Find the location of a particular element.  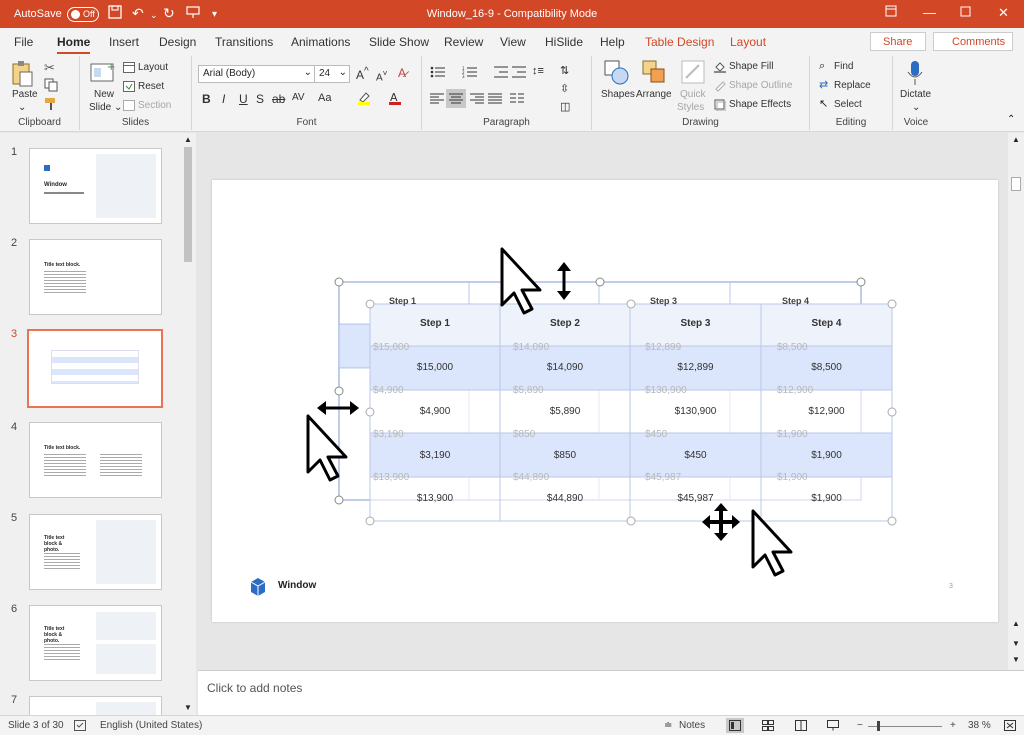

header-cell-step-4: Step 4 is located at coordinates (826, 323).